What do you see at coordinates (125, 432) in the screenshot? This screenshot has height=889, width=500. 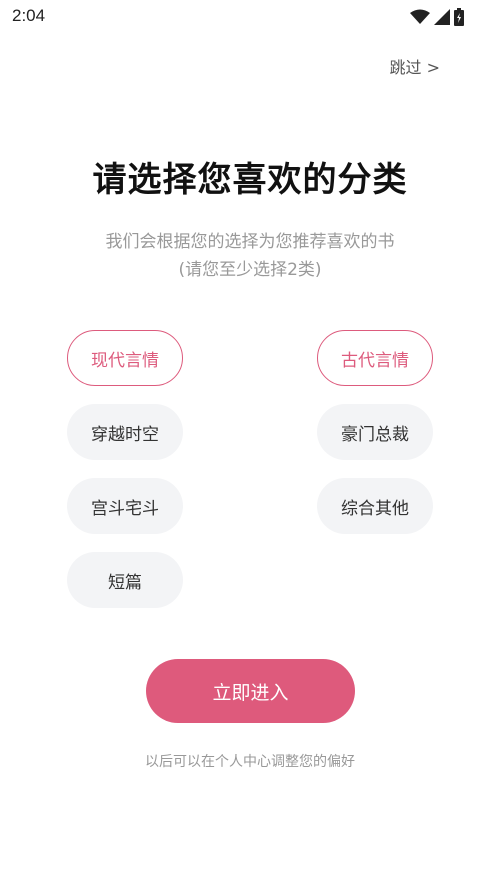 I see `category-chip-time-travel: 穿越时空` at bounding box center [125, 432].